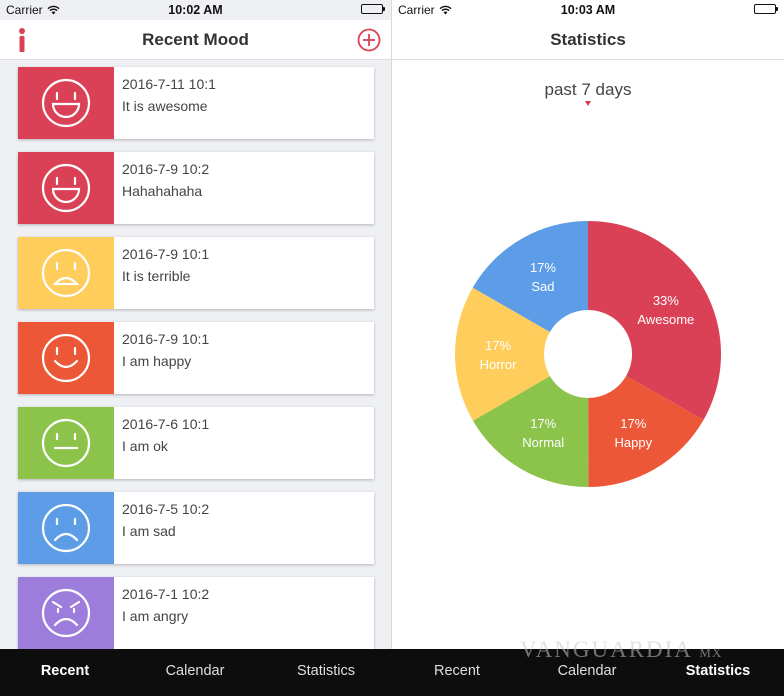 The image size is (784, 696). I want to click on status-time: 10:03 AM, so click(588, 10).